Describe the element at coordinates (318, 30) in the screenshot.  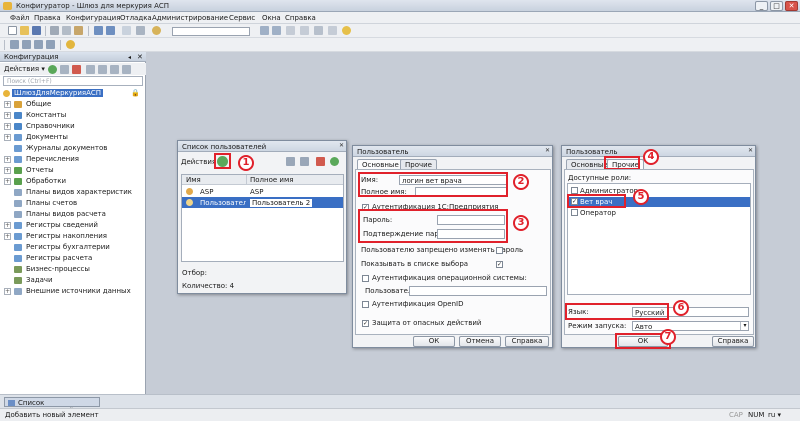
I see `goto-icon` at that location.